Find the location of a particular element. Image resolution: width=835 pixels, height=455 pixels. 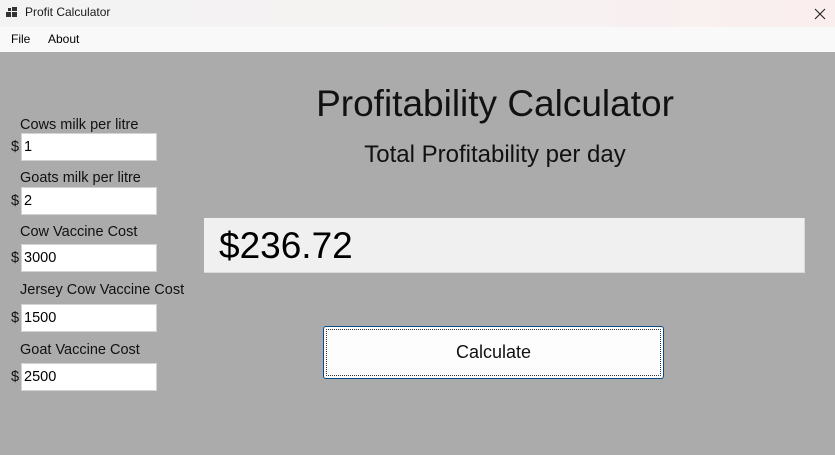

cows-milk-currency: $ is located at coordinates (15, 147).